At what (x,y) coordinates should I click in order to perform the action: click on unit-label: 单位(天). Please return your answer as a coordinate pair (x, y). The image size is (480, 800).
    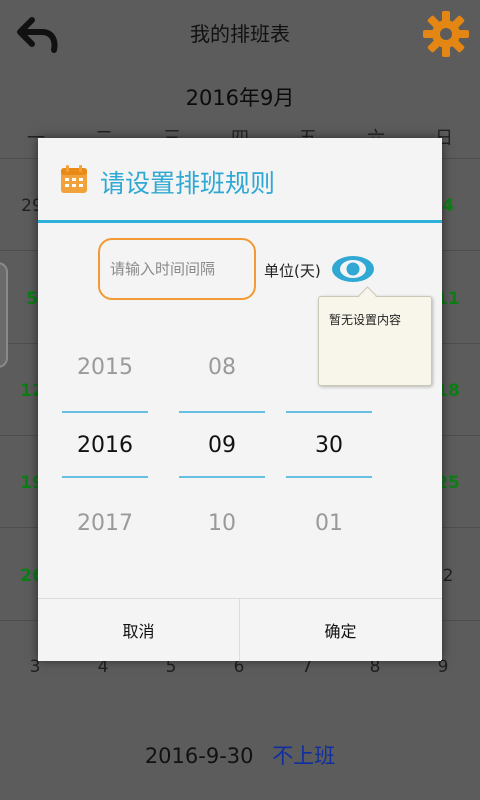
    Looking at the image, I should click on (292, 271).